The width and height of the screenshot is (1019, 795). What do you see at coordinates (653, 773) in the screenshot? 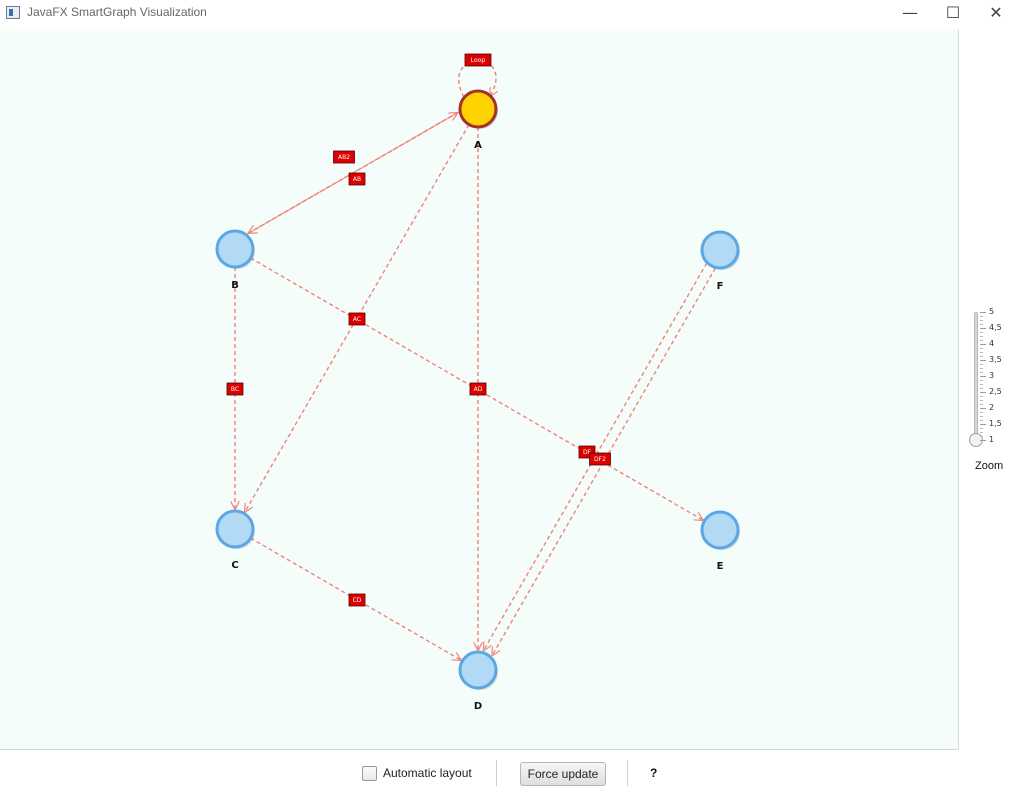
I see `help-button: ?` at bounding box center [653, 773].